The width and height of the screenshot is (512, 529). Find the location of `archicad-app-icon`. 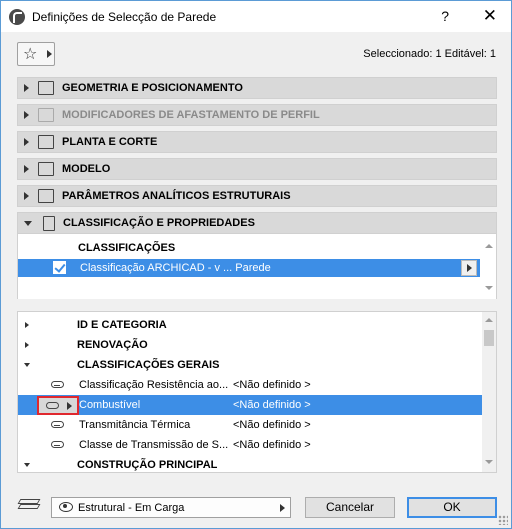

archicad-app-icon is located at coordinates (17, 16).